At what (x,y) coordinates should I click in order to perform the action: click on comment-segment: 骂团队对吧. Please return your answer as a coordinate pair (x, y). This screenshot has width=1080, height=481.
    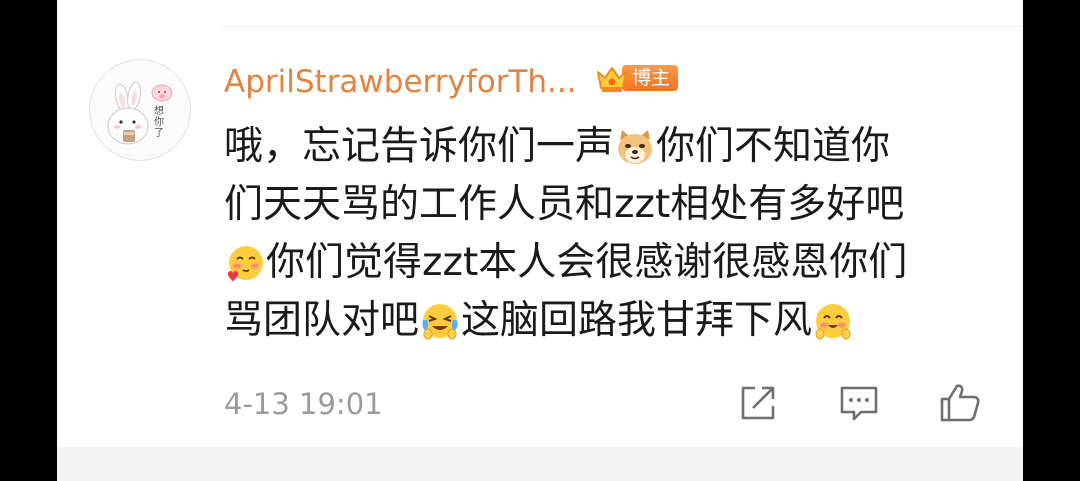
    Looking at the image, I should click on (322, 320).